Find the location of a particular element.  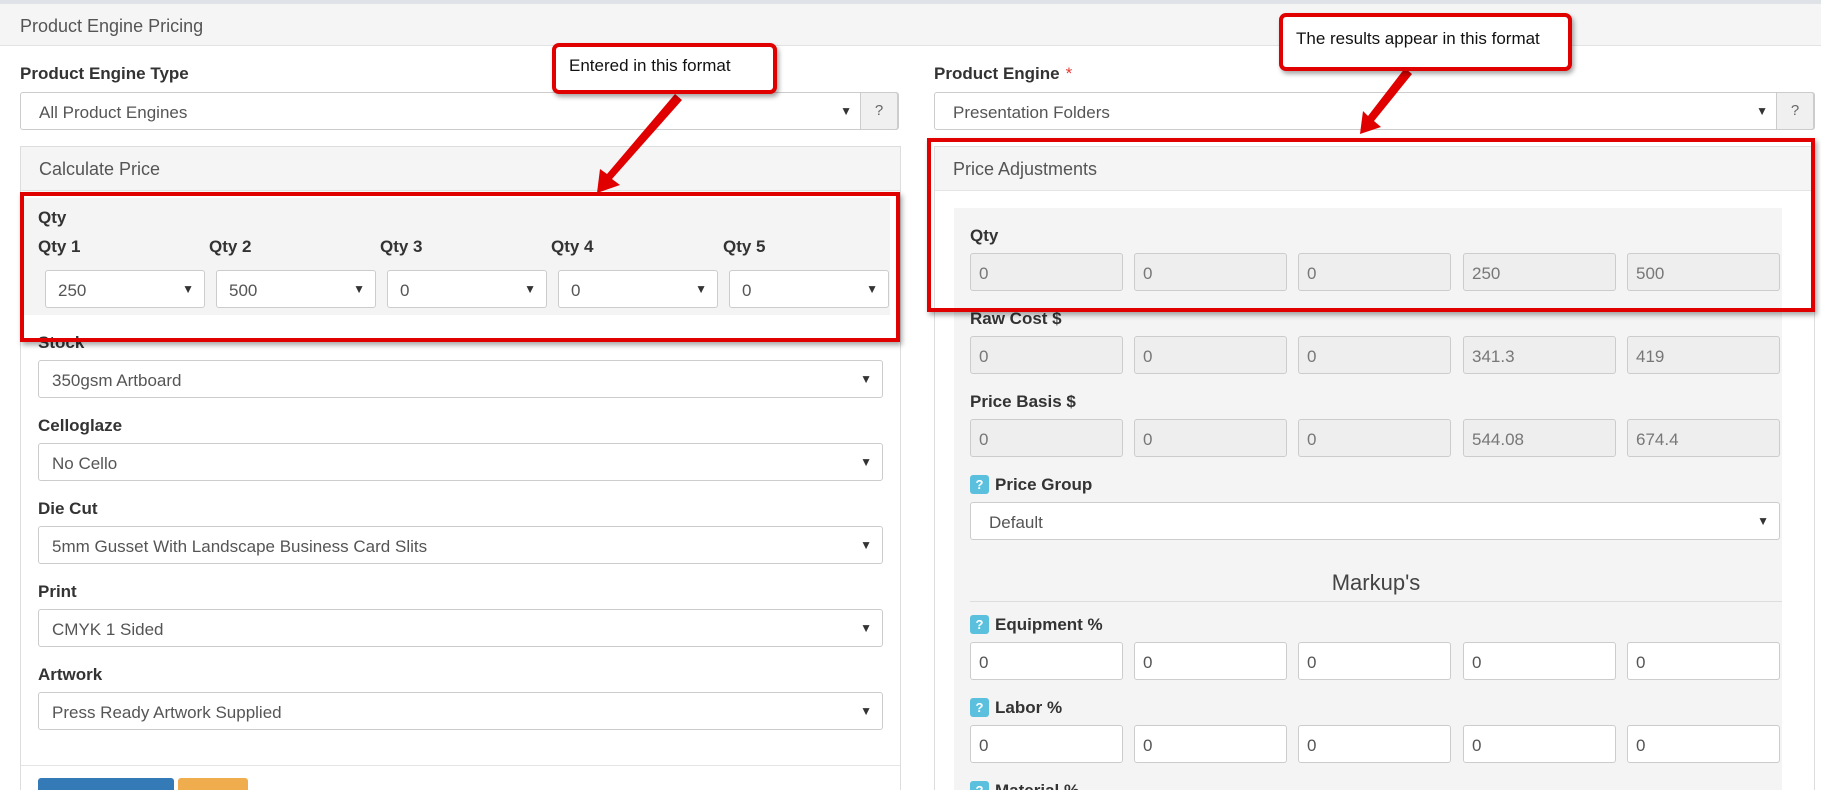

annotation-callout-right: The results appear in this format is located at coordinates (1425, 42).